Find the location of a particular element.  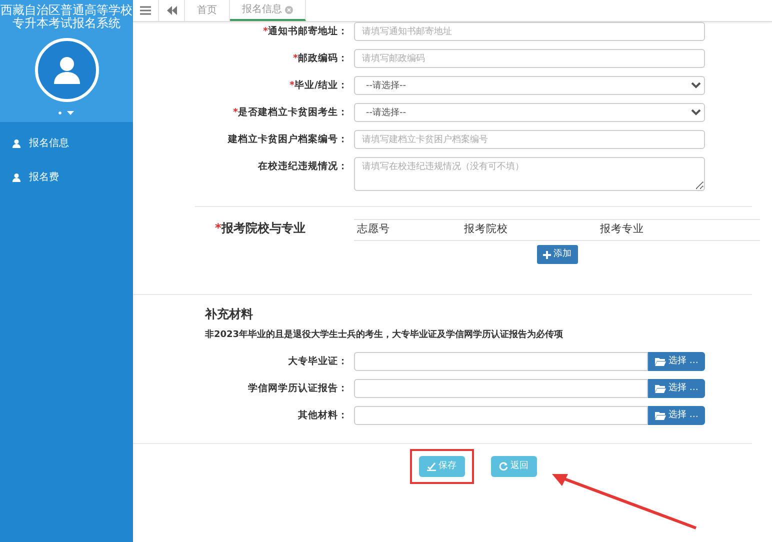

column-header: 志愿号 is located at coordinates (374, 229).